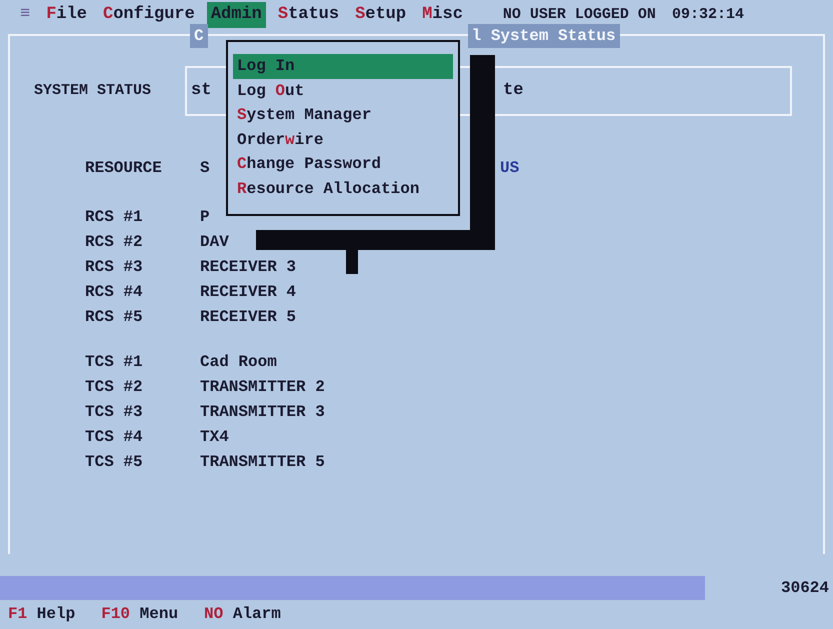  Describe the element at coordinates (513, 91) in the screenshot. I see `status-value: te` at that location.